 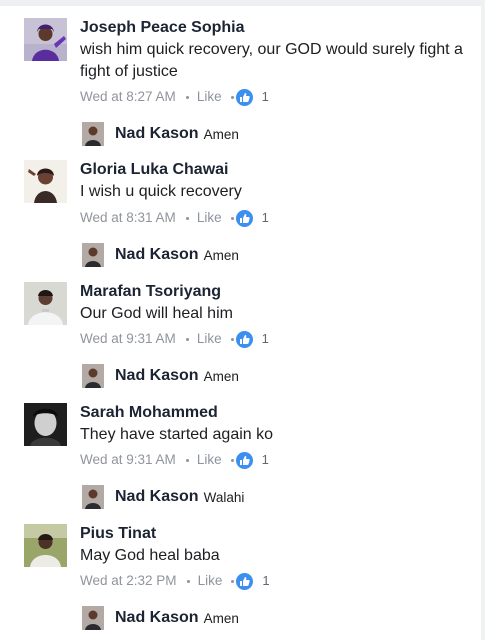 I want to click on comment-meta: Wed at 8:27 AM Like 1, so click(x=174, y=97).